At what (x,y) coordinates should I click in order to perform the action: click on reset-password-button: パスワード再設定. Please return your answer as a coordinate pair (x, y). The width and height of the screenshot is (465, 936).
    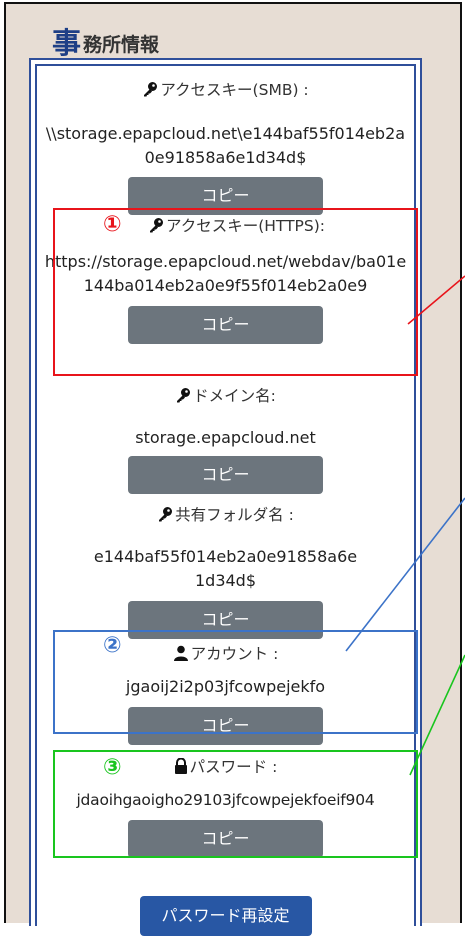
    Looking at the image, I should click on (225, 916).